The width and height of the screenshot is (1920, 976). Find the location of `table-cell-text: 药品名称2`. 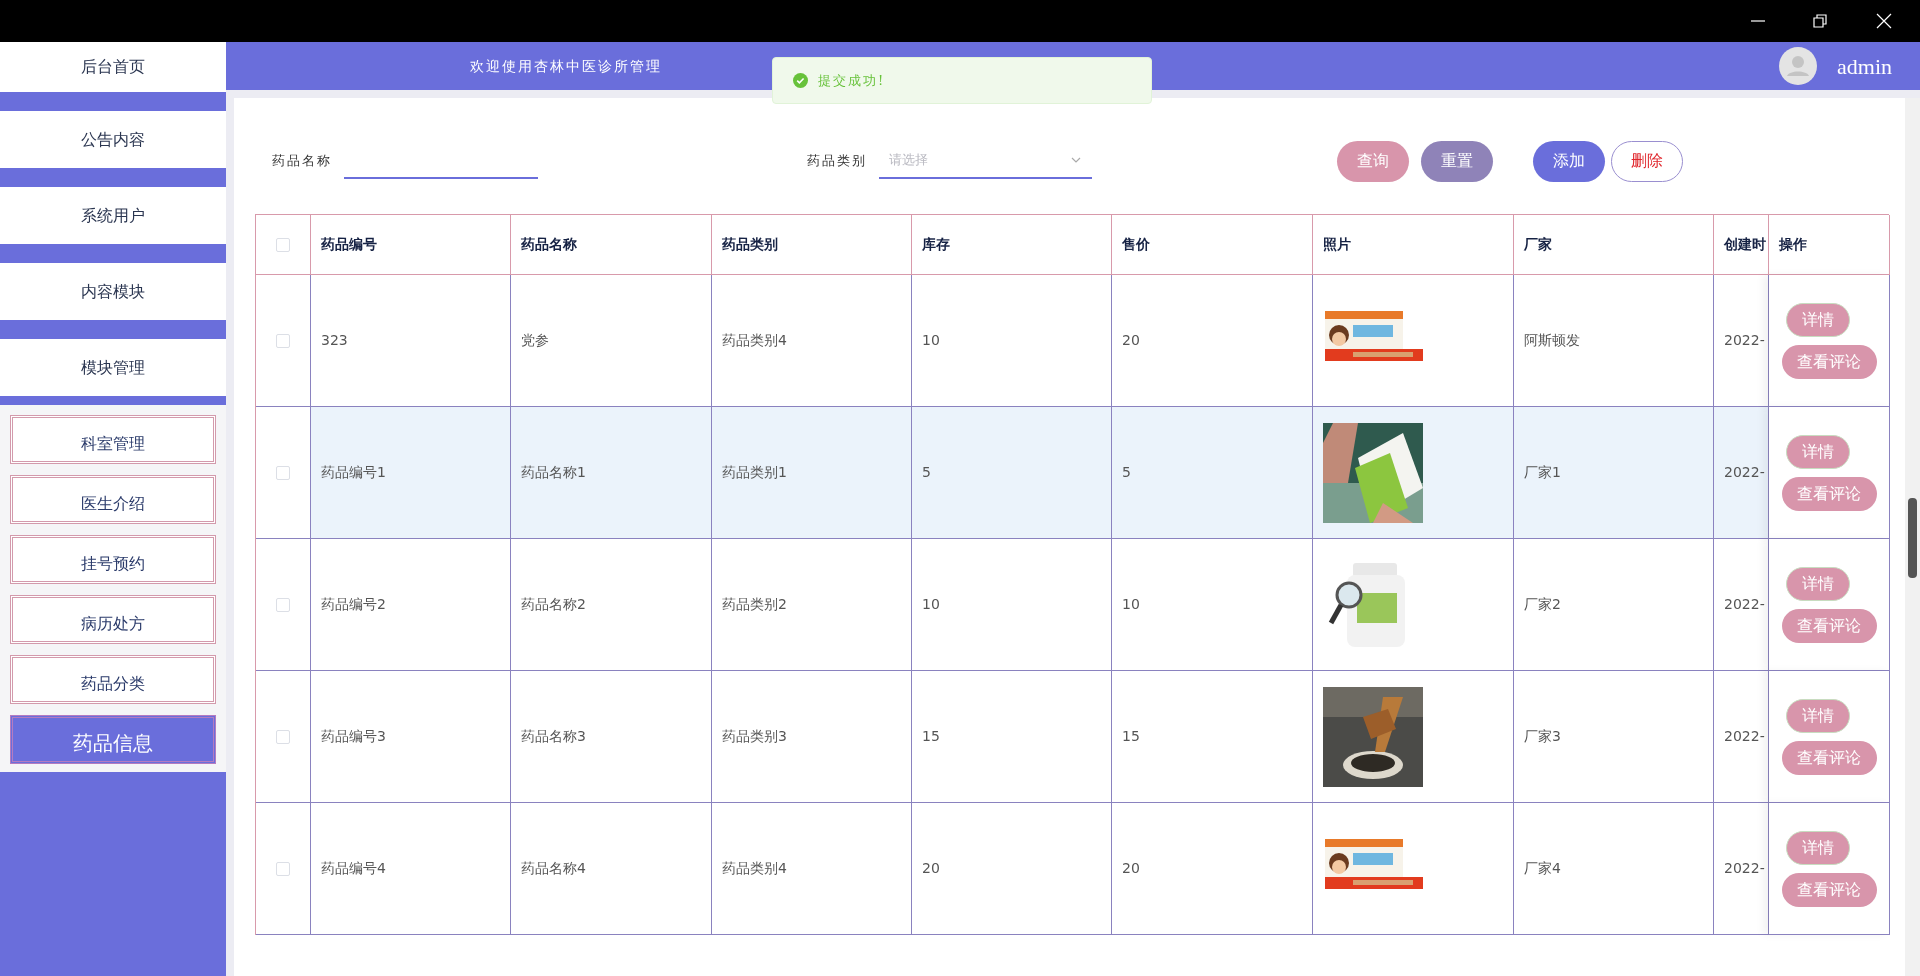

table-cell-text: 药品名称2 is located at coordinates (553, 604).